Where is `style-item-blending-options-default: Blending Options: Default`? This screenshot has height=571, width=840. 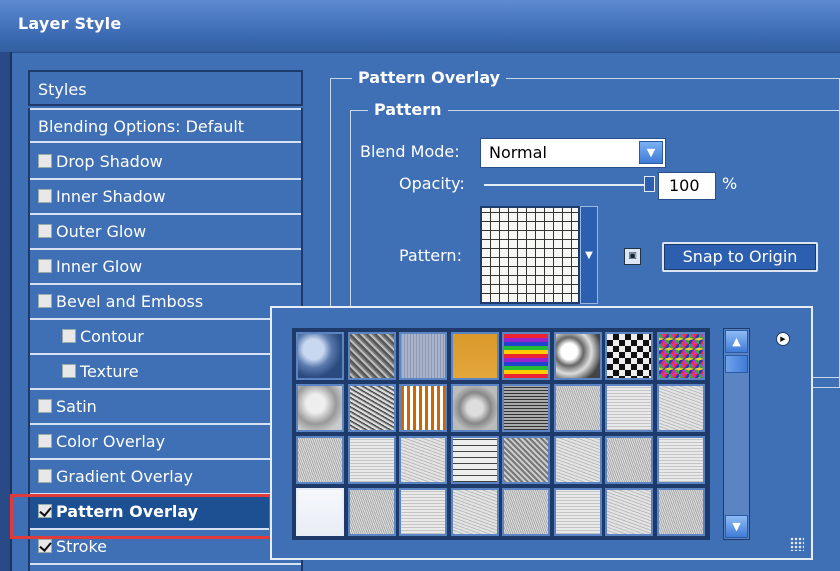 style-item-blending-options-default: Blending Options: Default is located at coordinates (165, 125).